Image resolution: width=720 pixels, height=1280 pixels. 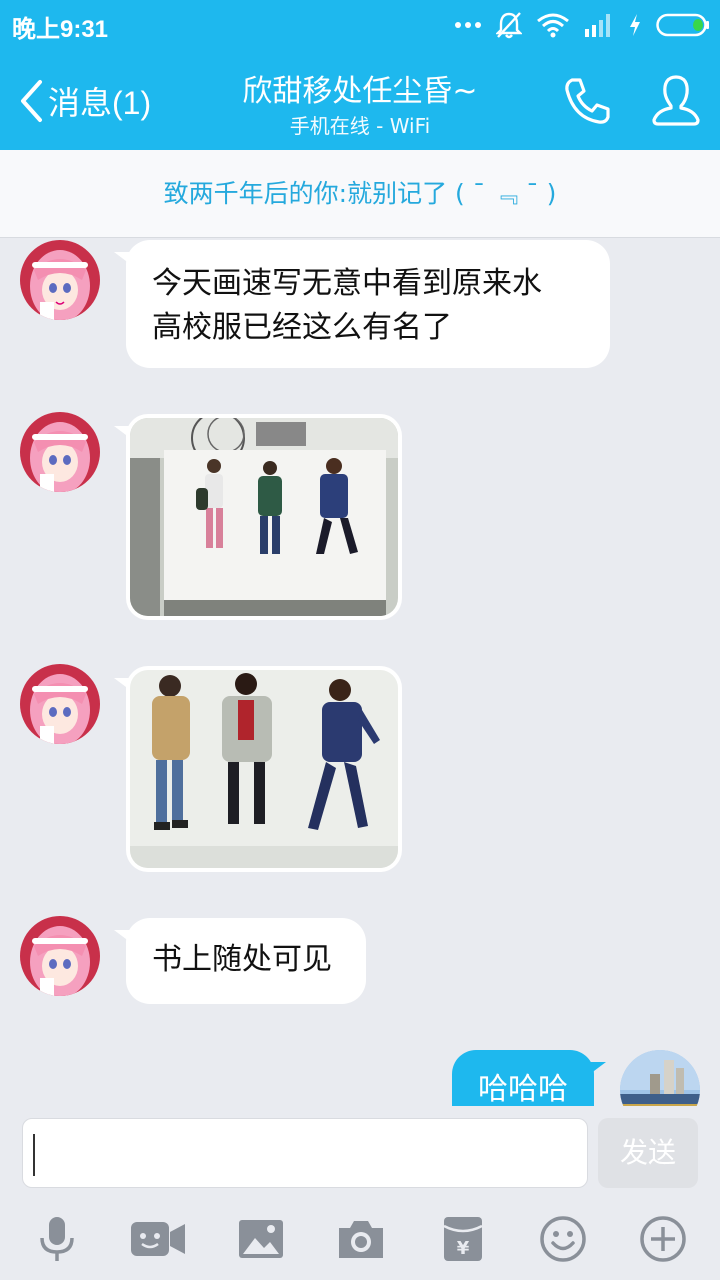 I want to click on text-message-bubble: 今天画速写无意中看到原来水 高校服已经这么有名了, so click(x=362, y=304).